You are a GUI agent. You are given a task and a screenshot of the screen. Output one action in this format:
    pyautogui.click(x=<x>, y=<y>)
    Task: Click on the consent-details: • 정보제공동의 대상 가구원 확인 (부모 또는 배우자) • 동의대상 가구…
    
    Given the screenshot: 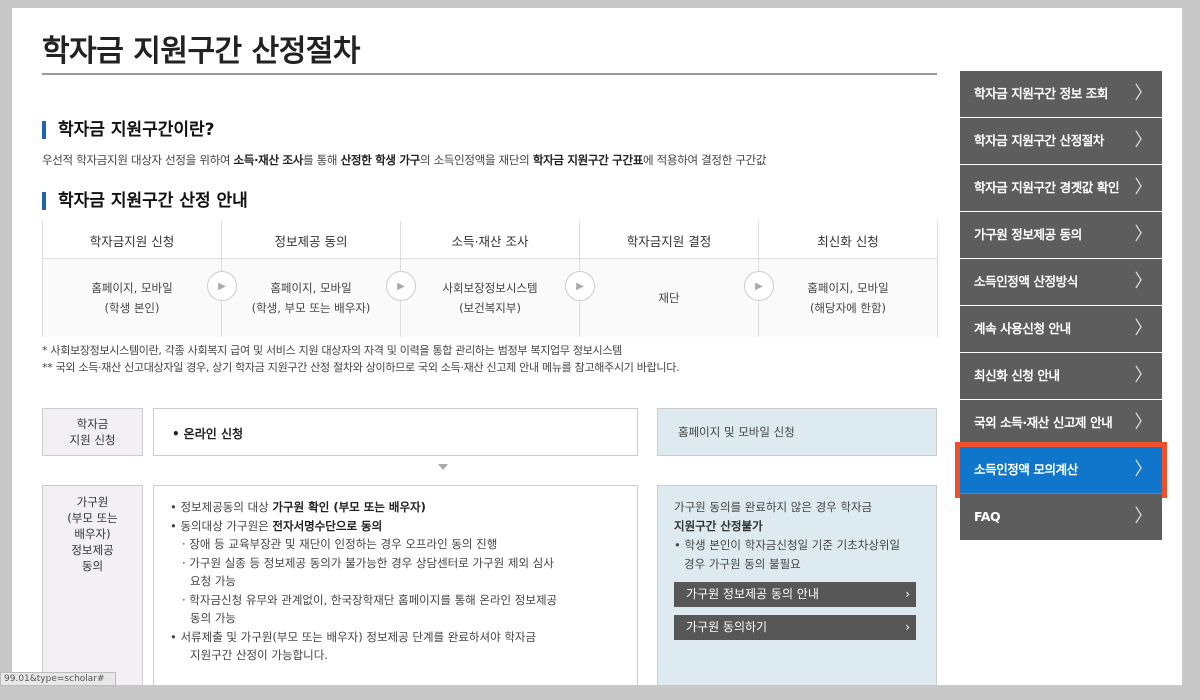 What is the action you would take?
    pyautogui.click(x=395, y=585)
    